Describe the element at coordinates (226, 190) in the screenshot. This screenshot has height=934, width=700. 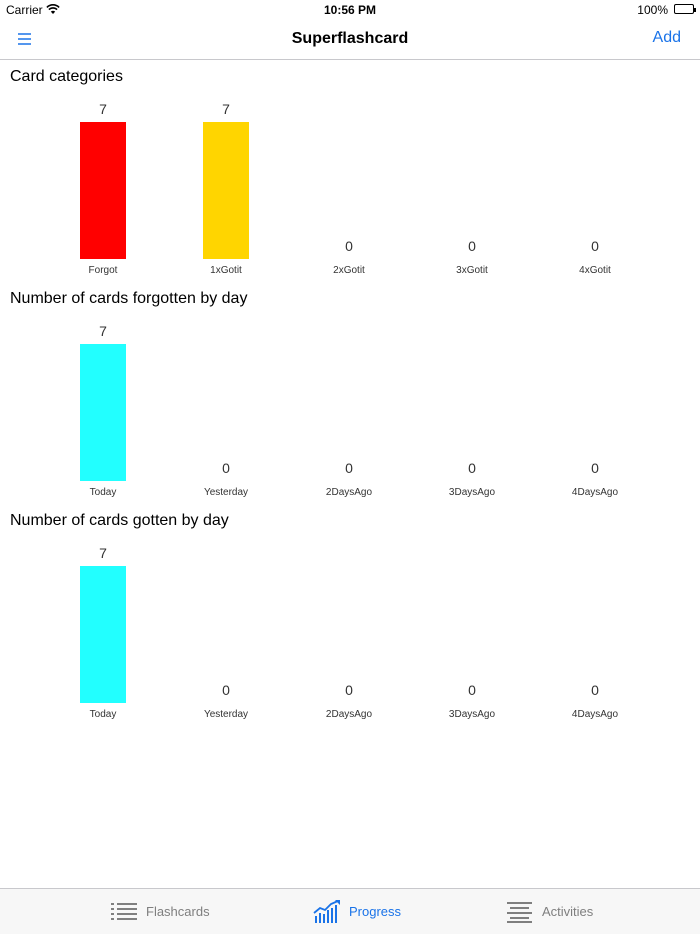
I see `bar-1xgotit` at that location.